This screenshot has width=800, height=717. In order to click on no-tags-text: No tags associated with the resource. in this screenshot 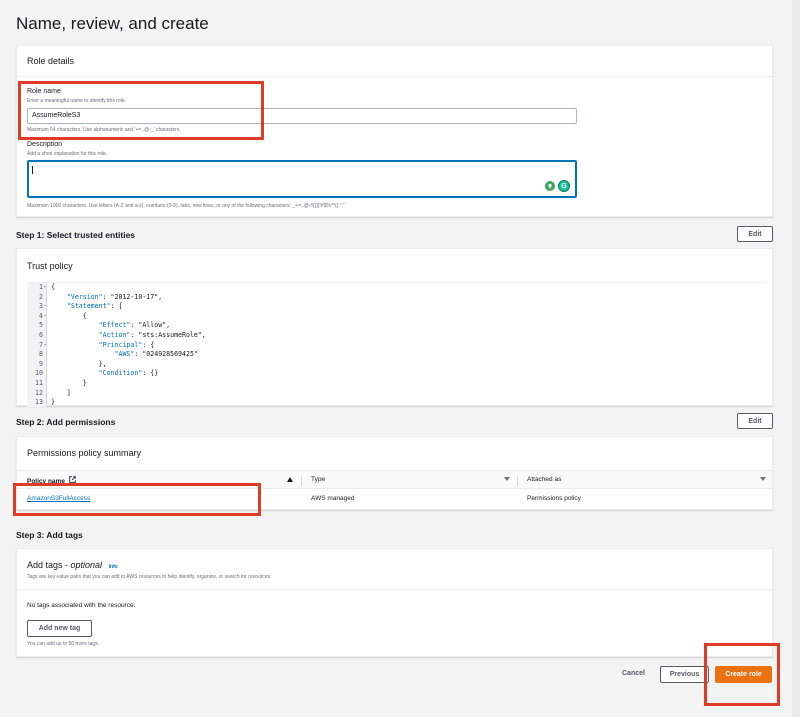, I will do `click(81, 605)`.